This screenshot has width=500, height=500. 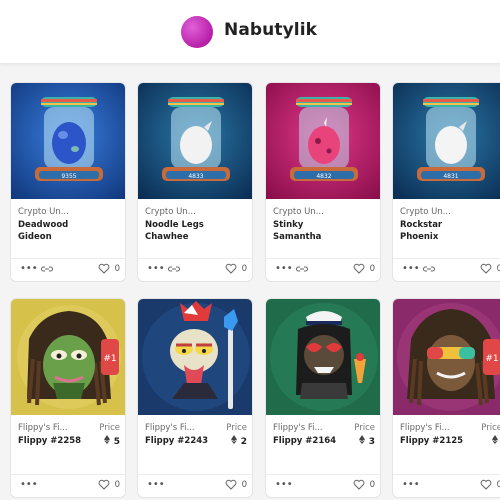 I want to click on profile-header: Nabutylik, so click(x=250, y=32).